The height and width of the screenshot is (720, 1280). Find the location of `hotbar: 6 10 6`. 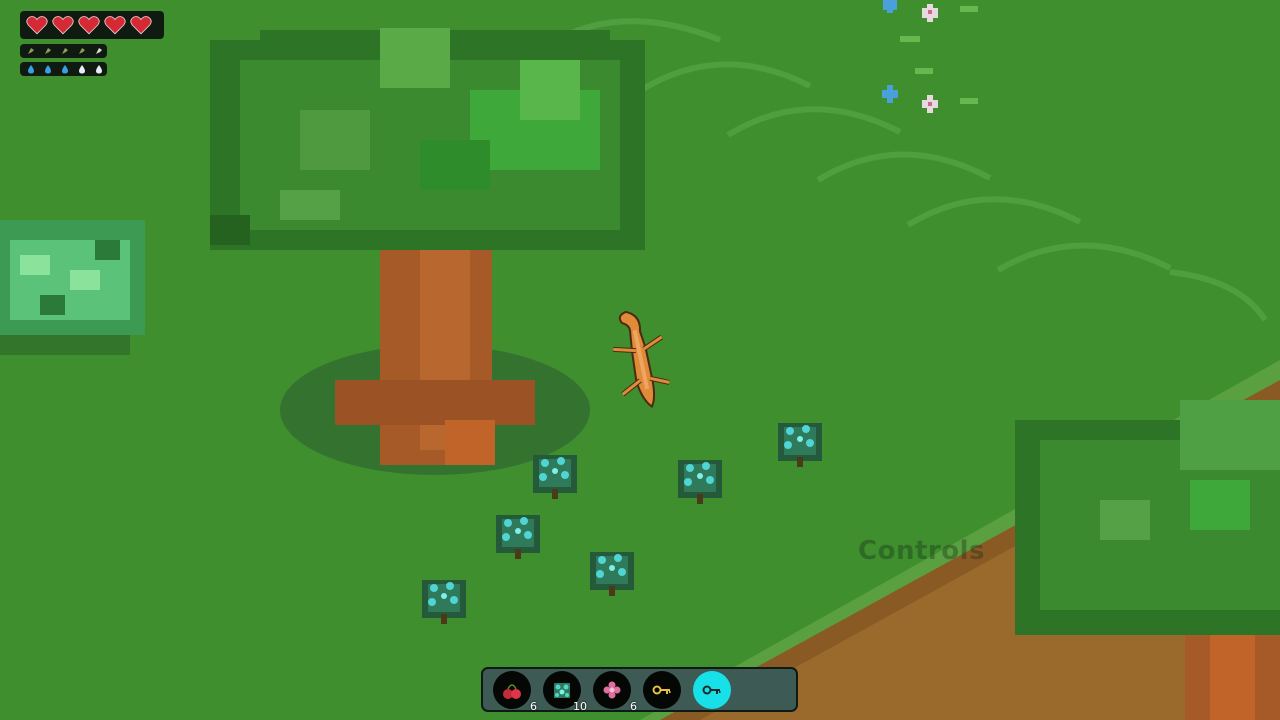

hotbar: 6 10 6 is located at coordinates (639, 690).